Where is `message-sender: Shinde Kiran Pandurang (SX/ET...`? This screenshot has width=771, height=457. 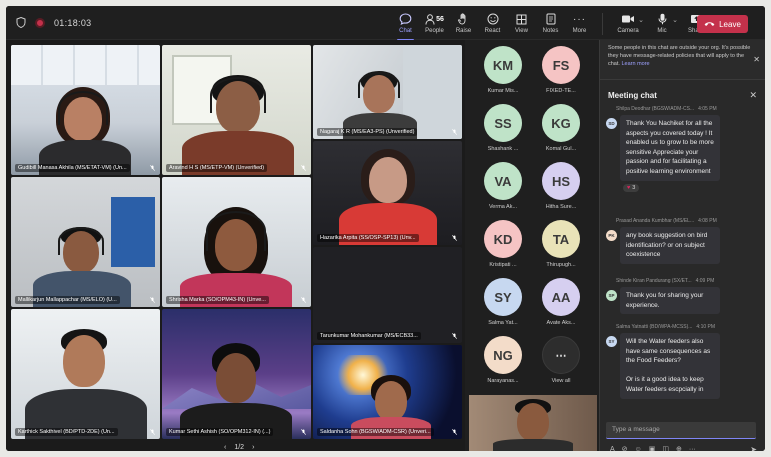 message-sender: Shinde Kiran Pandurang (SX/ET... is located at coordinates (654, 281).